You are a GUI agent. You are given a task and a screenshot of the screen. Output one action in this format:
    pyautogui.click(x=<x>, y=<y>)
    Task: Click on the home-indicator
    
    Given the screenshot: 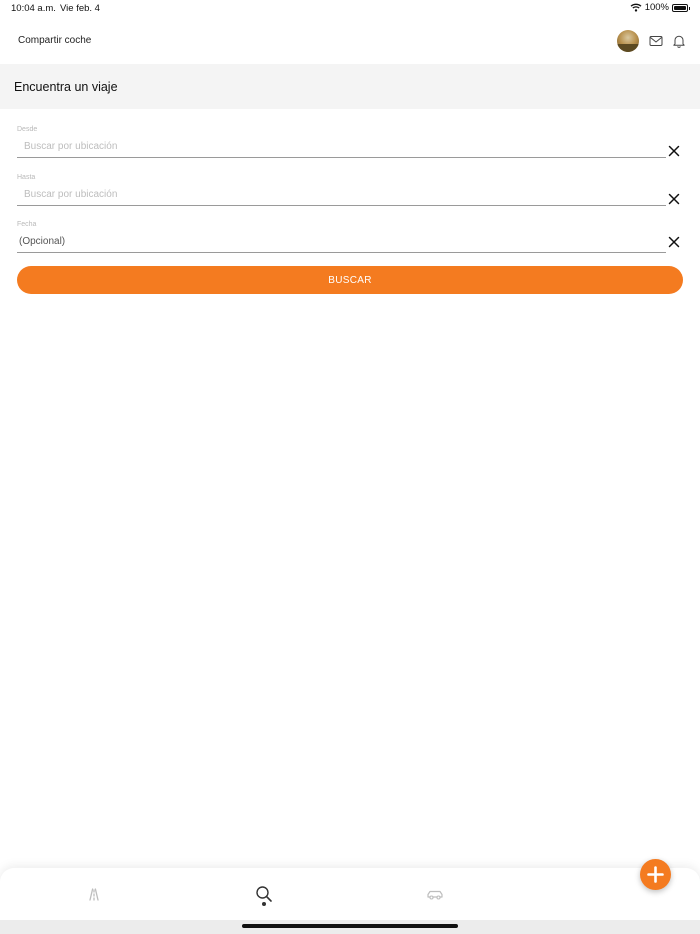 What is the action you would take?
    pyautogui.click(x=350, y=926)
    